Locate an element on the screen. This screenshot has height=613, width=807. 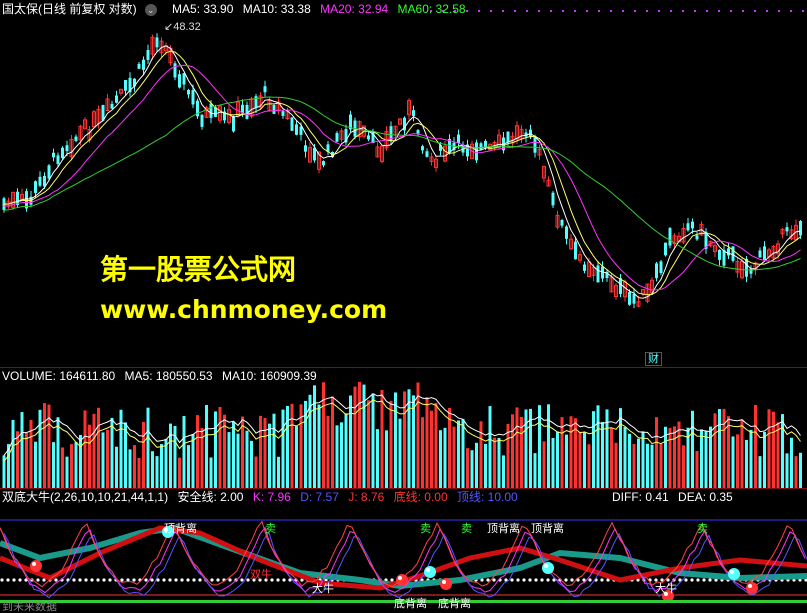
diff-value: DIFF: 0.41 is located at coordinates (640, 497).